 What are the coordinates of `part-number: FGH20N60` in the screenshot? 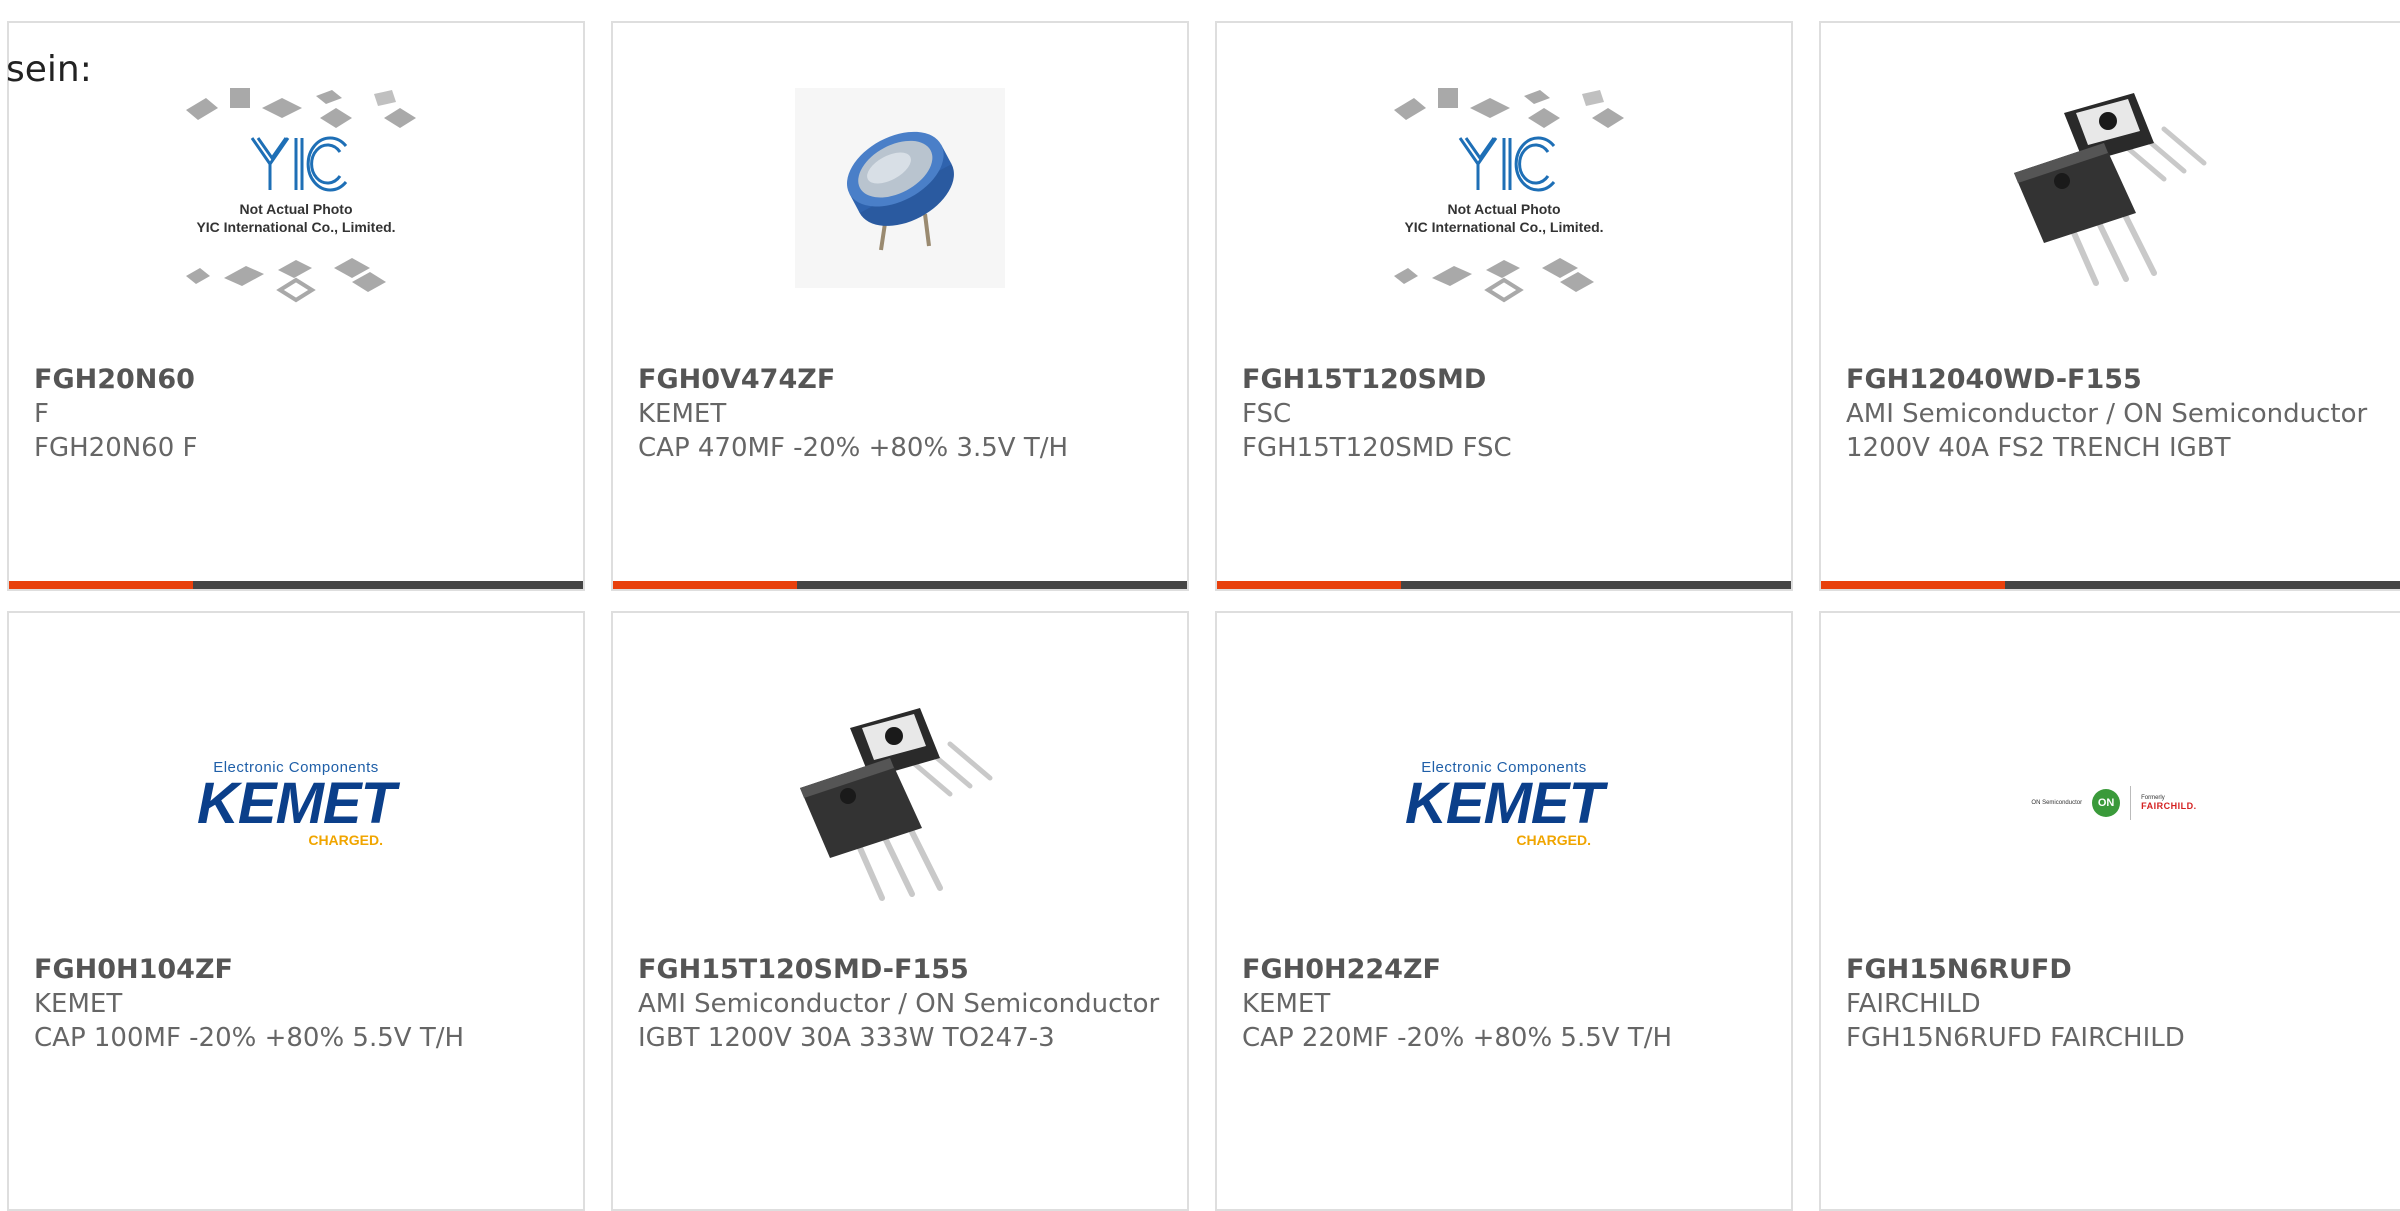 It's located at (298, 380).